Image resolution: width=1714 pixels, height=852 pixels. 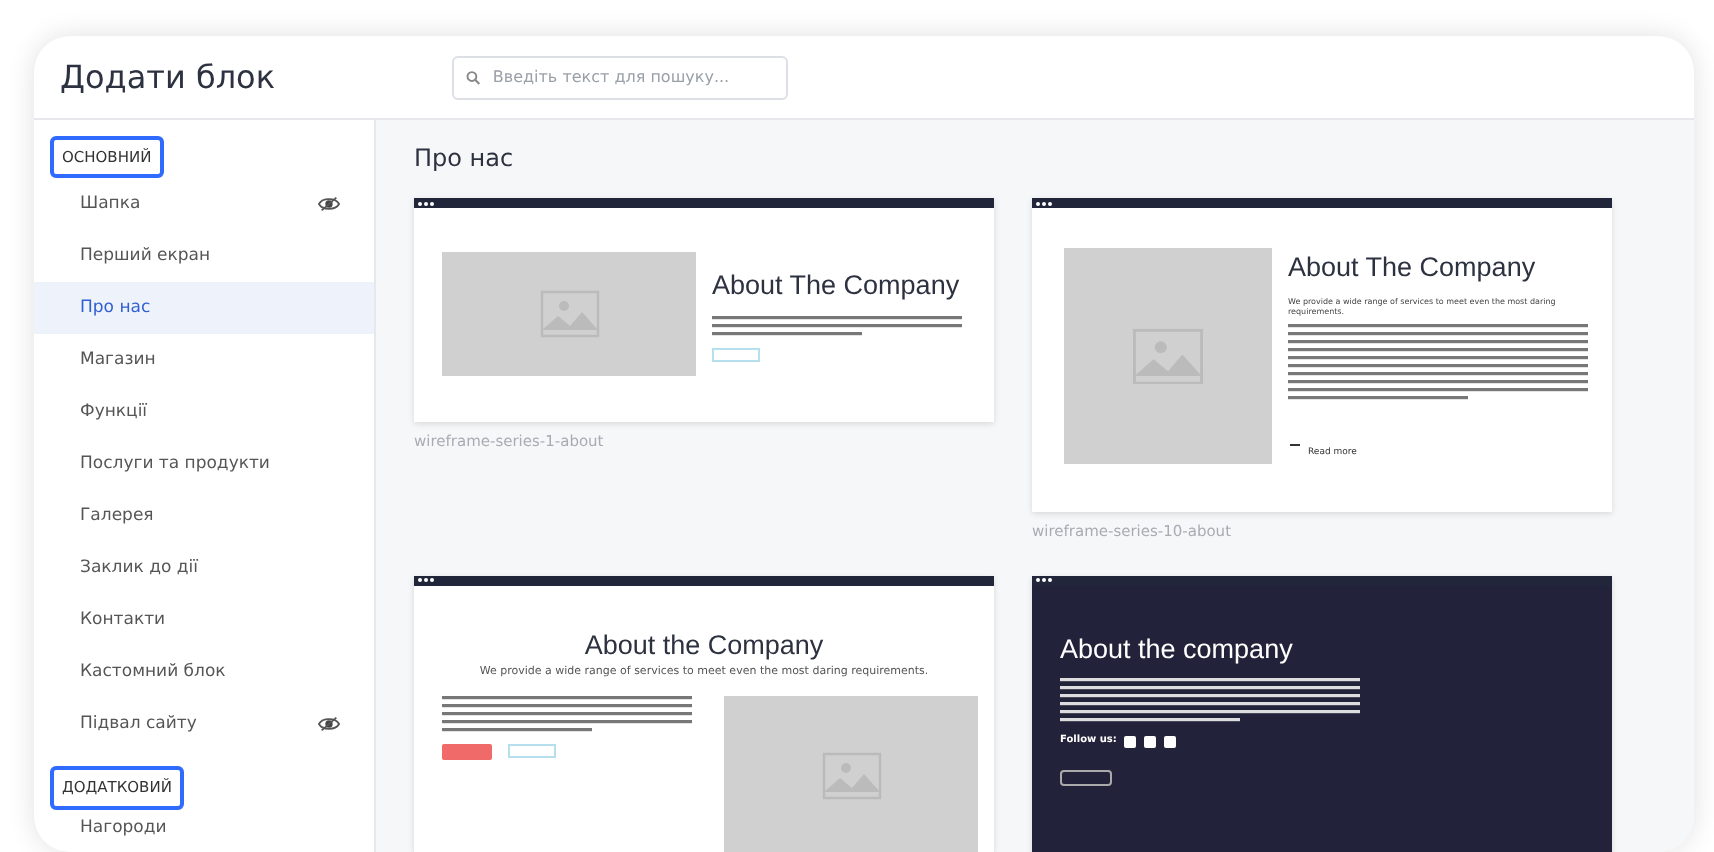 I want to click on sidebar-item: Кастомний блок, so click(x=204, y=672).